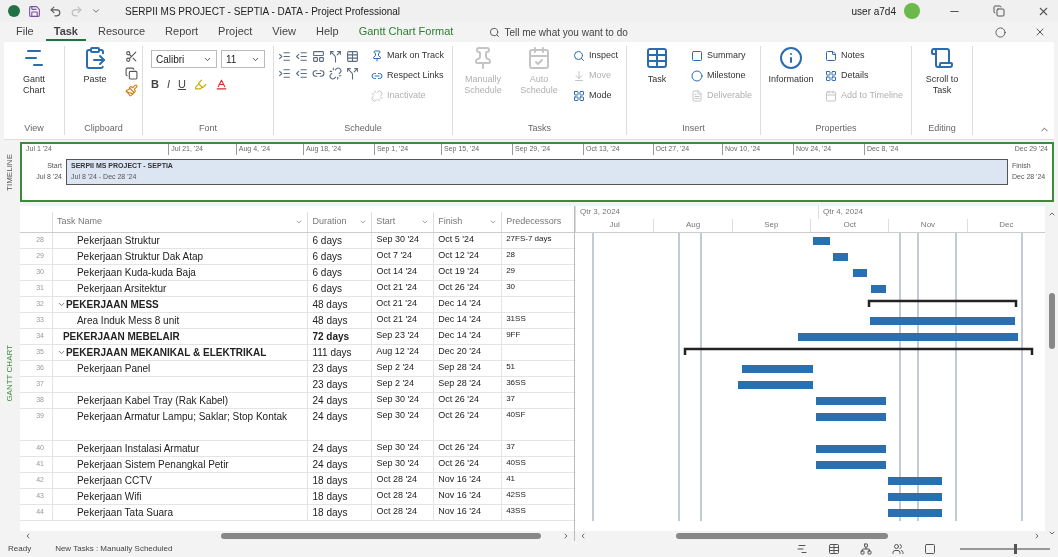  I want to click on ribbon-button: Notes, so click(864, 56).